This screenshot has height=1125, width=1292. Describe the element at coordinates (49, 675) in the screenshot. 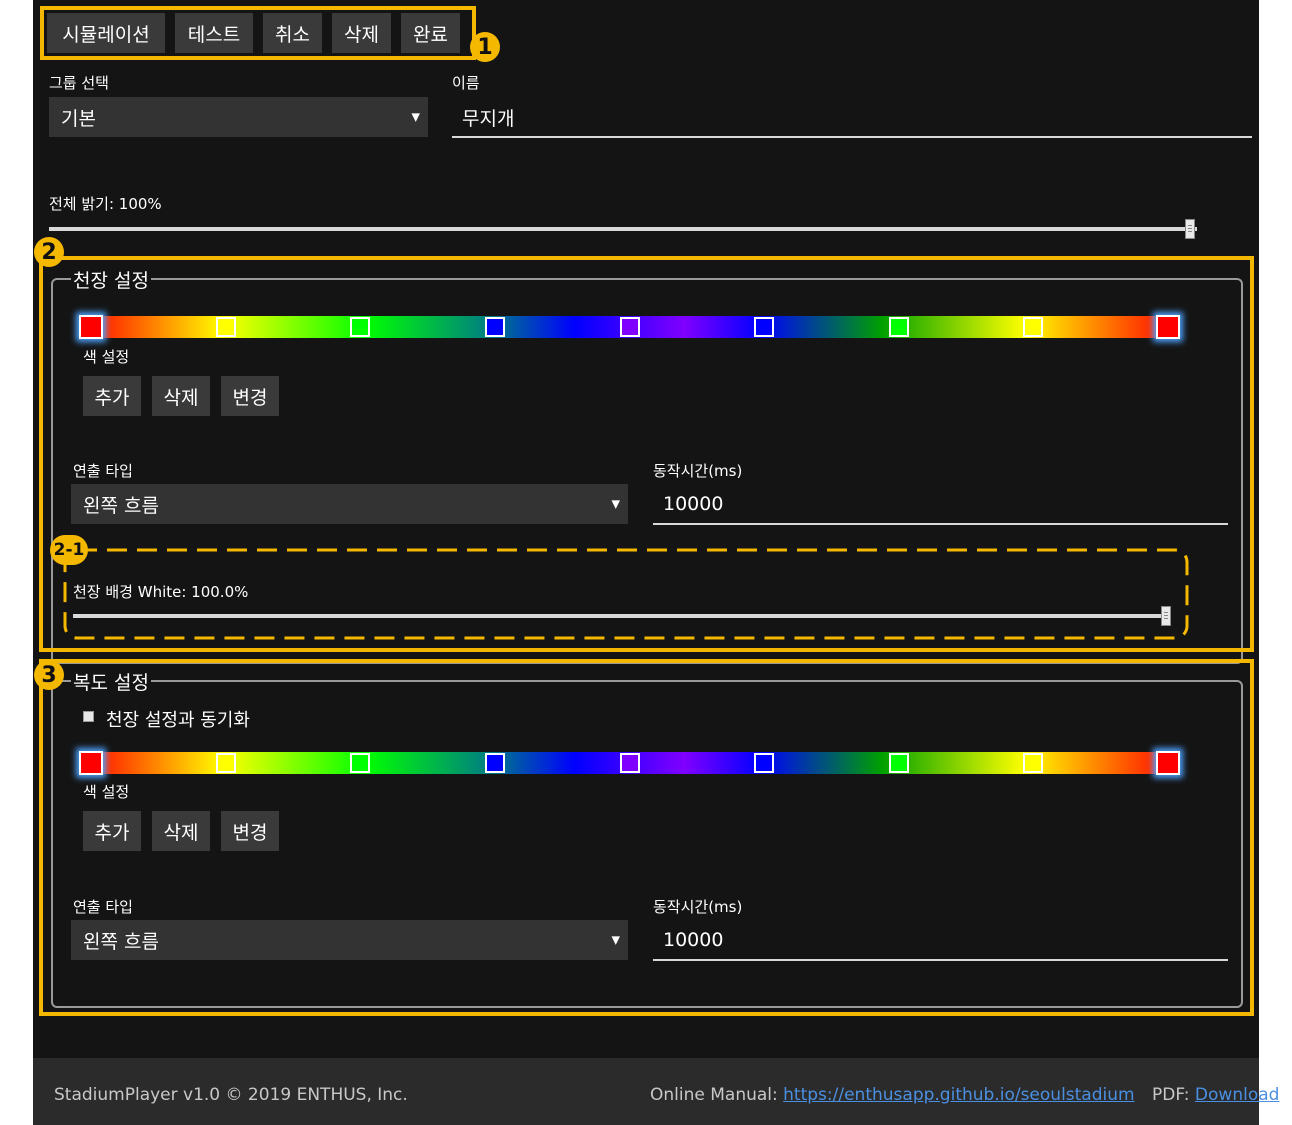

I see `callout-badge-3: 3` at that location.